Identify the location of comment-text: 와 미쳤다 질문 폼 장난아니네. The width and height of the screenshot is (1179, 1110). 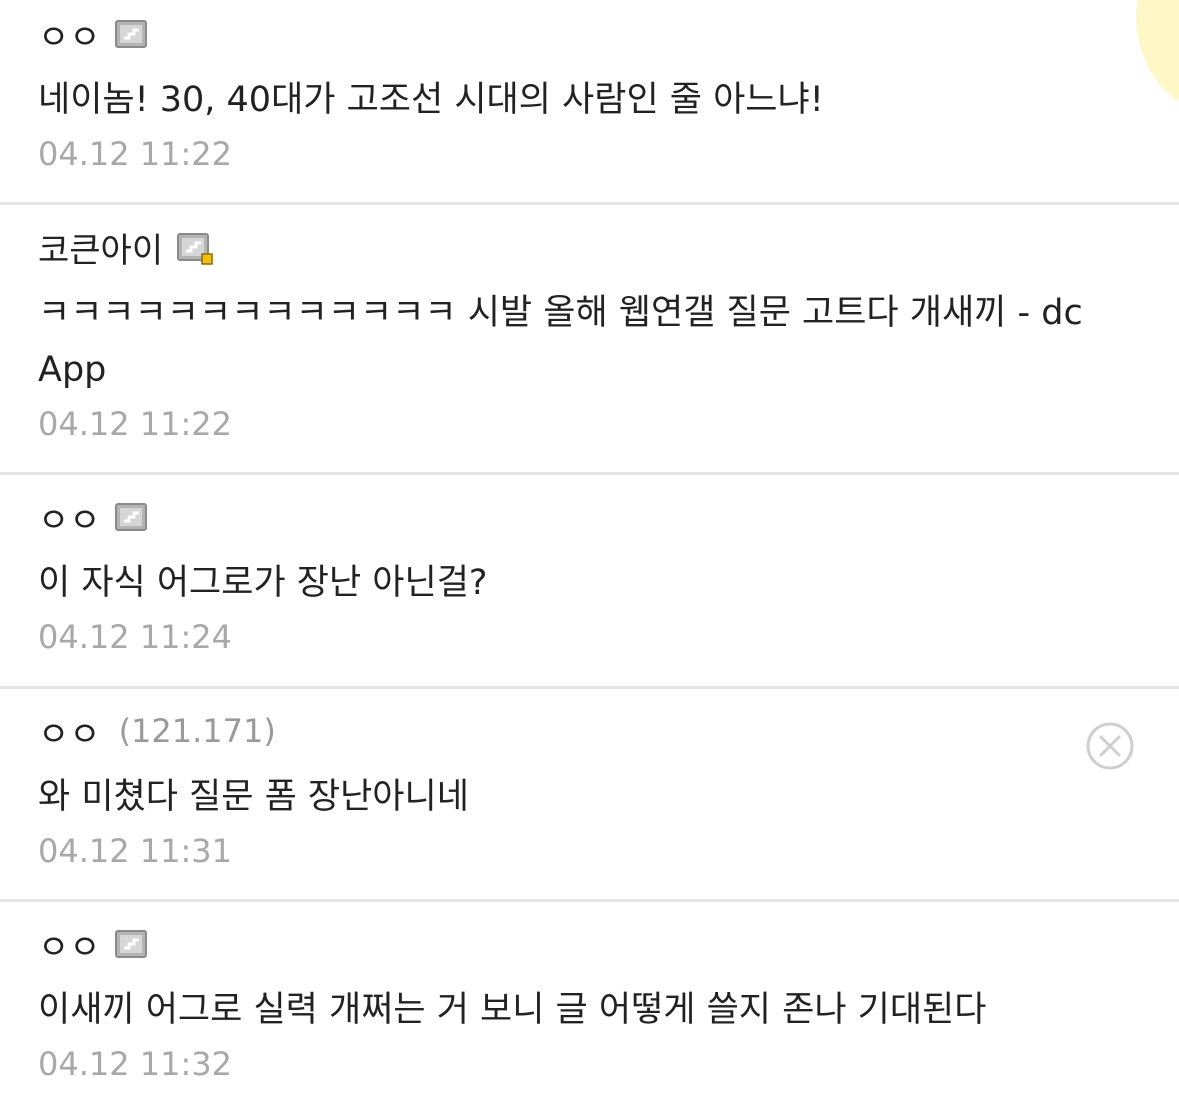
(253, 797).